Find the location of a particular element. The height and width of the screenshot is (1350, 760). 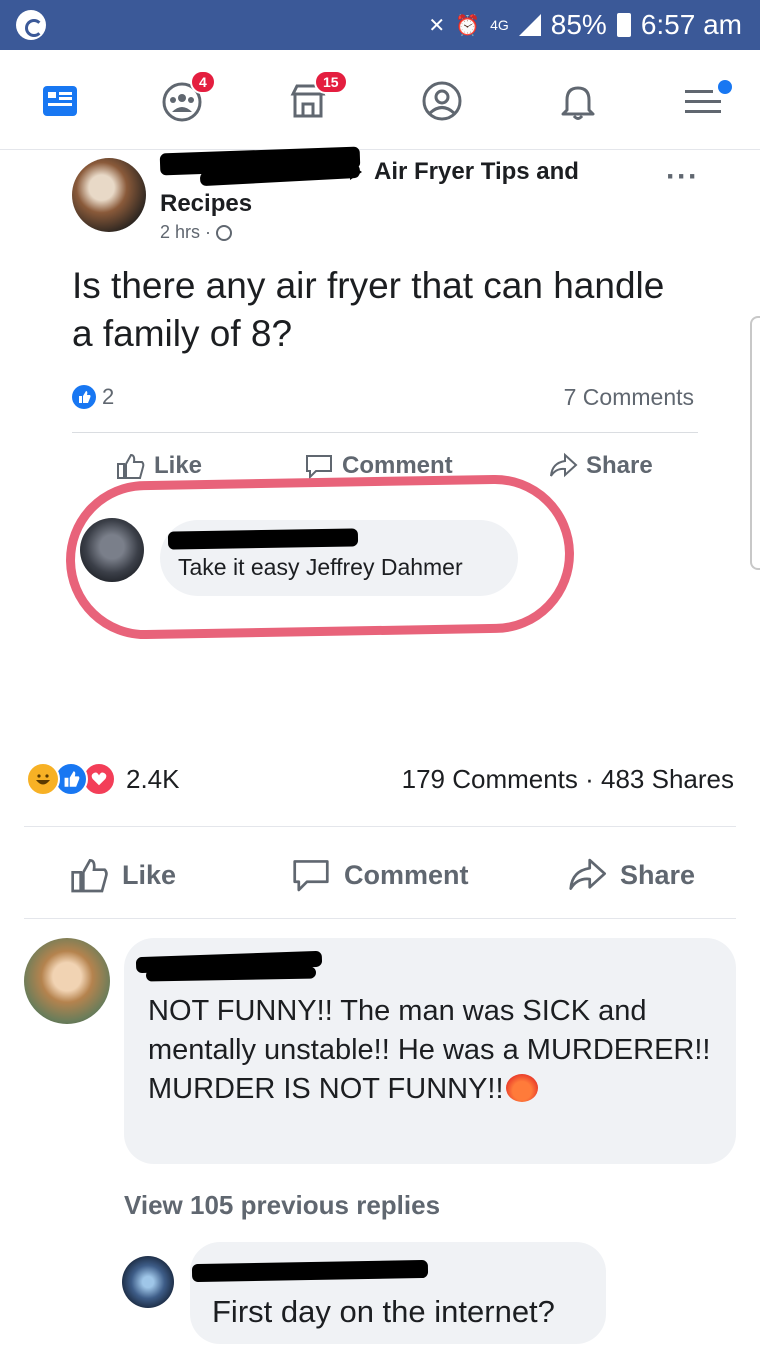

profile-icon is located at coordinates (442, 101).